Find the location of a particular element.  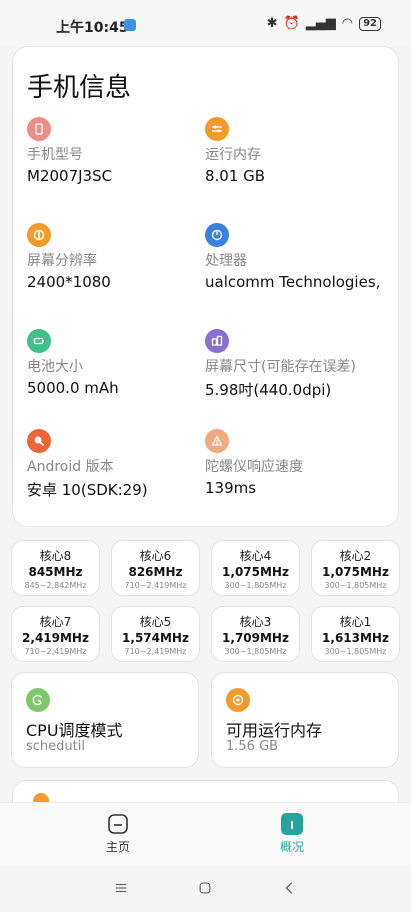

cpu-governor-card: CPU调度模式 schedutil is located at coordinates (105, 720).